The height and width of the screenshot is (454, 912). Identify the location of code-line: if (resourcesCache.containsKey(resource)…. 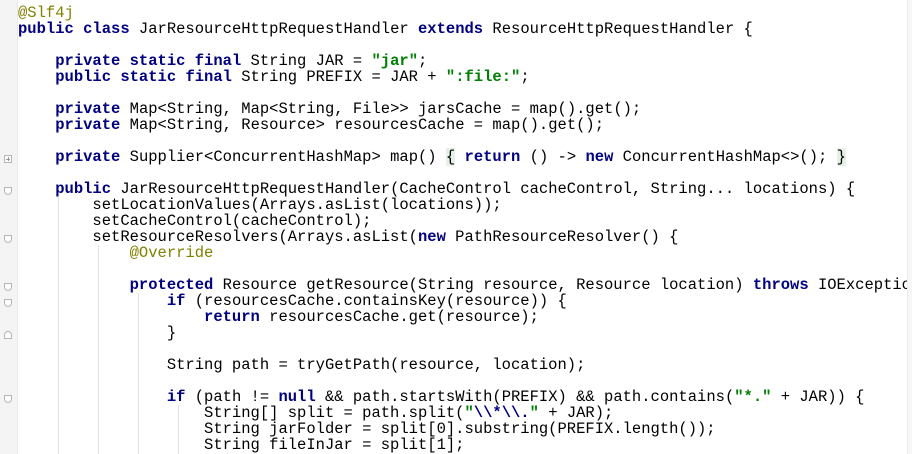
(292, 301).